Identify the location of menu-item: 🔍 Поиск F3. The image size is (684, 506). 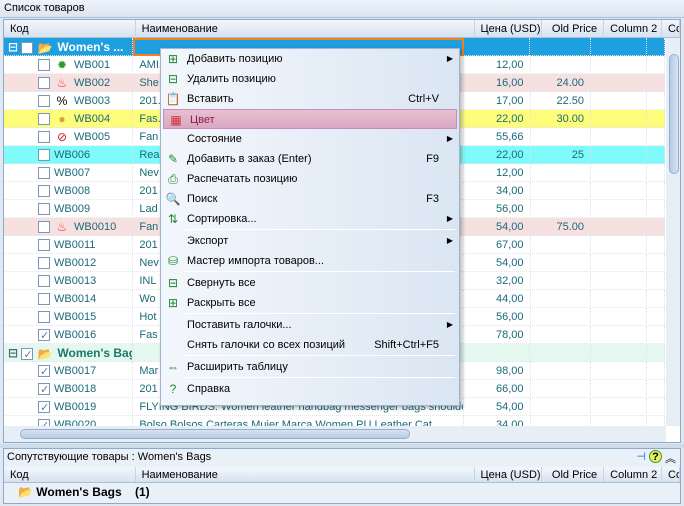
(310, 199).